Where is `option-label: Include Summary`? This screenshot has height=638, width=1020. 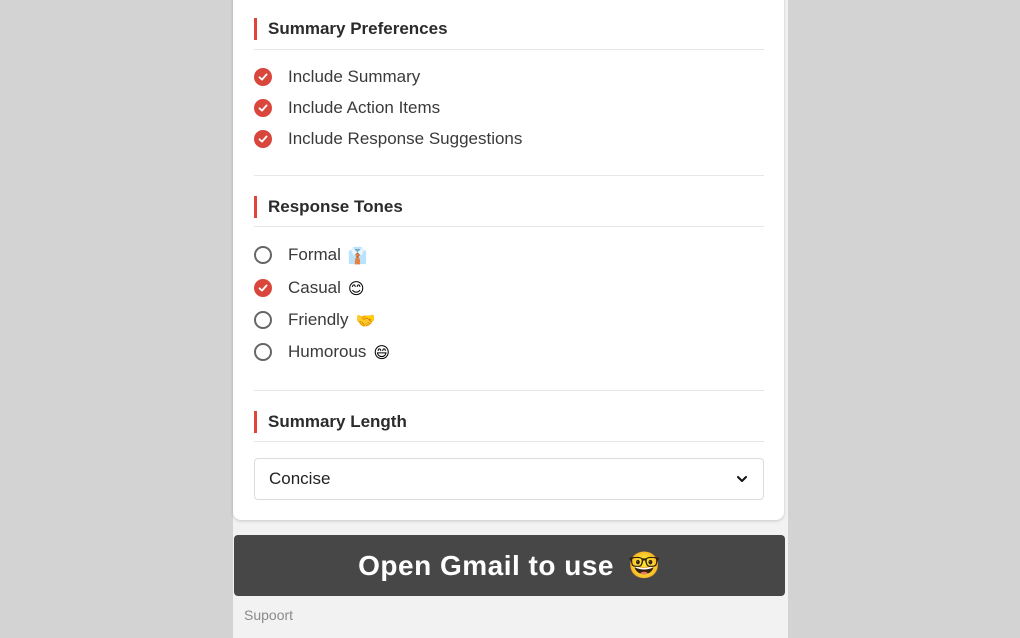 option-label: Include Summary is located at coordinates (354, 76).